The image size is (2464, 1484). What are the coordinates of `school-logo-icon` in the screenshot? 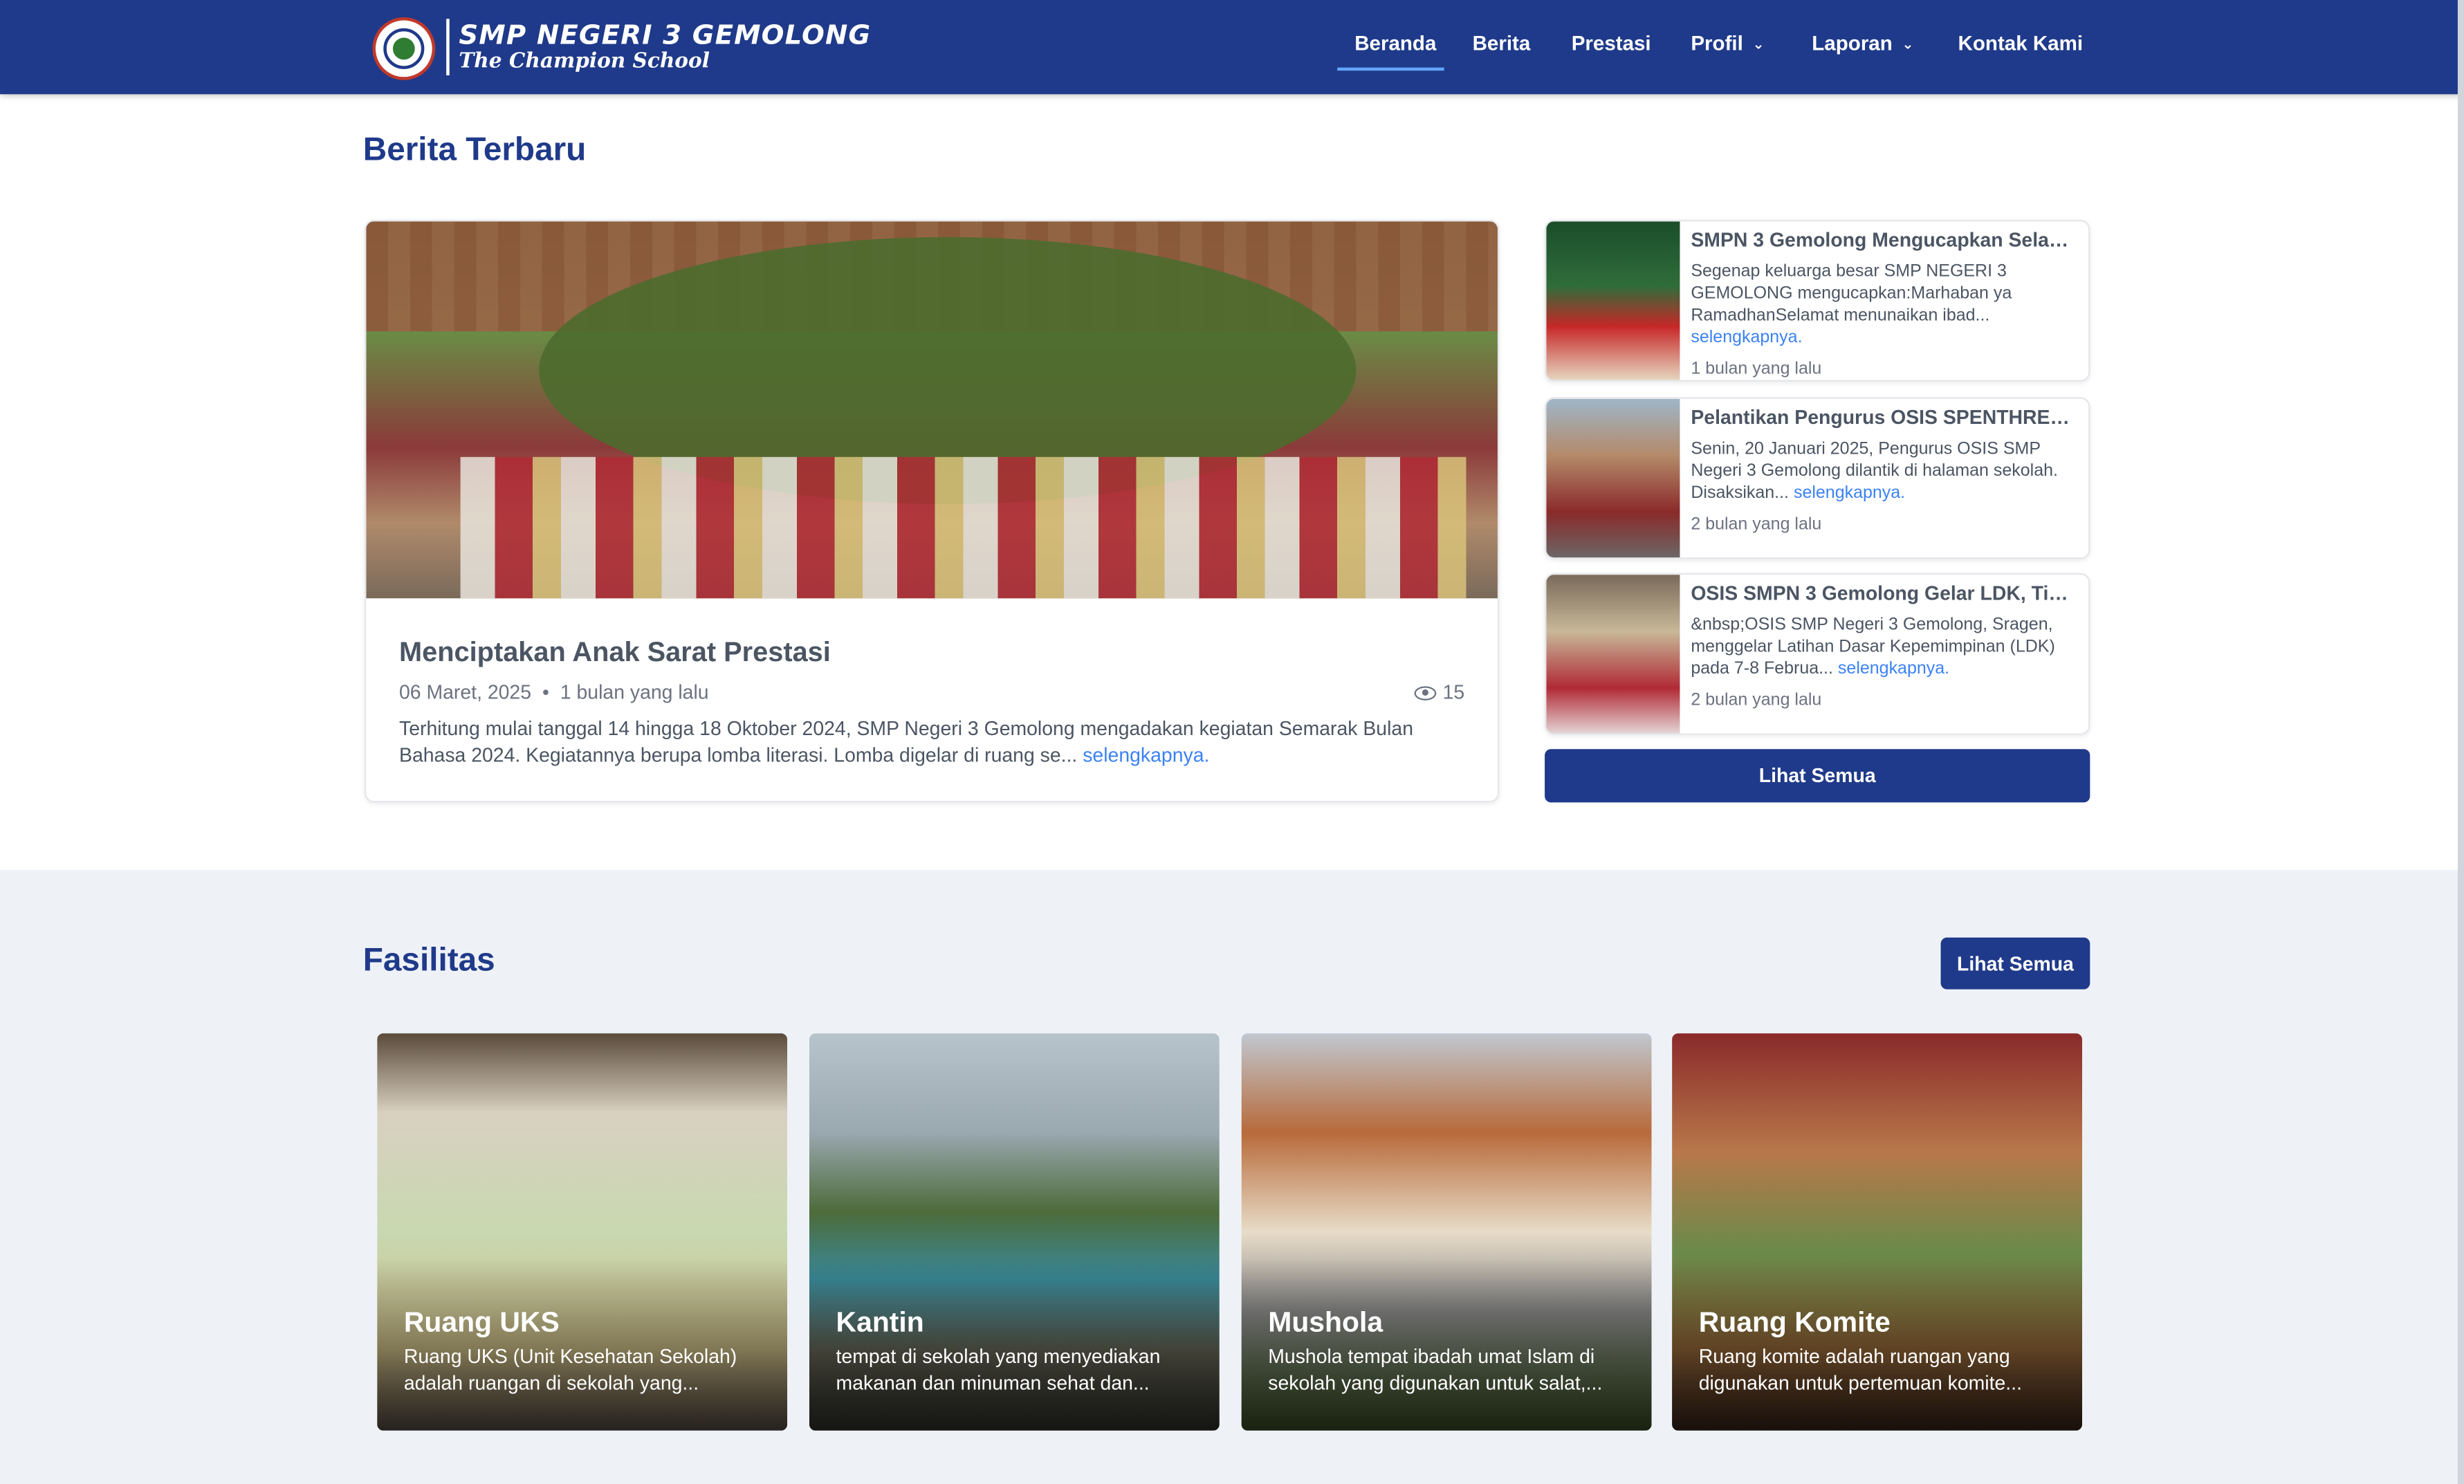 It's located at (404, 48).